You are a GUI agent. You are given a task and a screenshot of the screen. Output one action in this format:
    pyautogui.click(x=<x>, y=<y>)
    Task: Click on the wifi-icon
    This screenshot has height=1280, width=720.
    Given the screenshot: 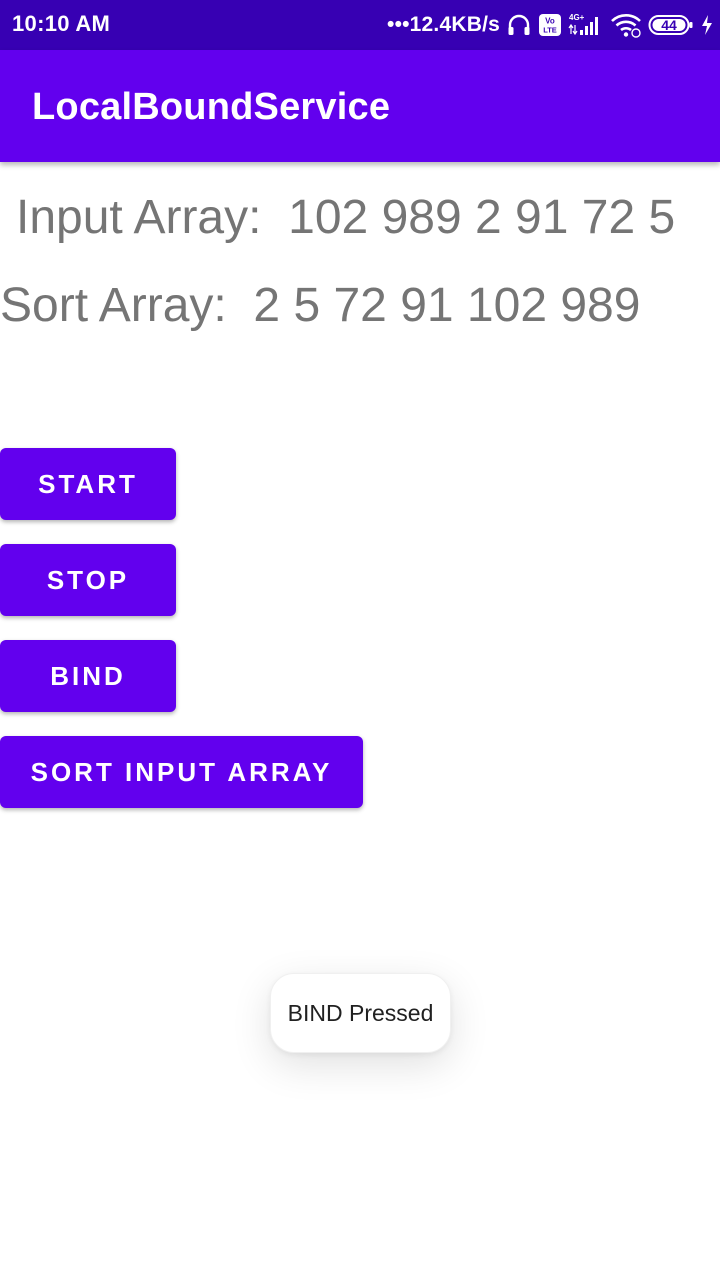 What is the action you would take?
    pyautogui.click(x=626, y=25)
    